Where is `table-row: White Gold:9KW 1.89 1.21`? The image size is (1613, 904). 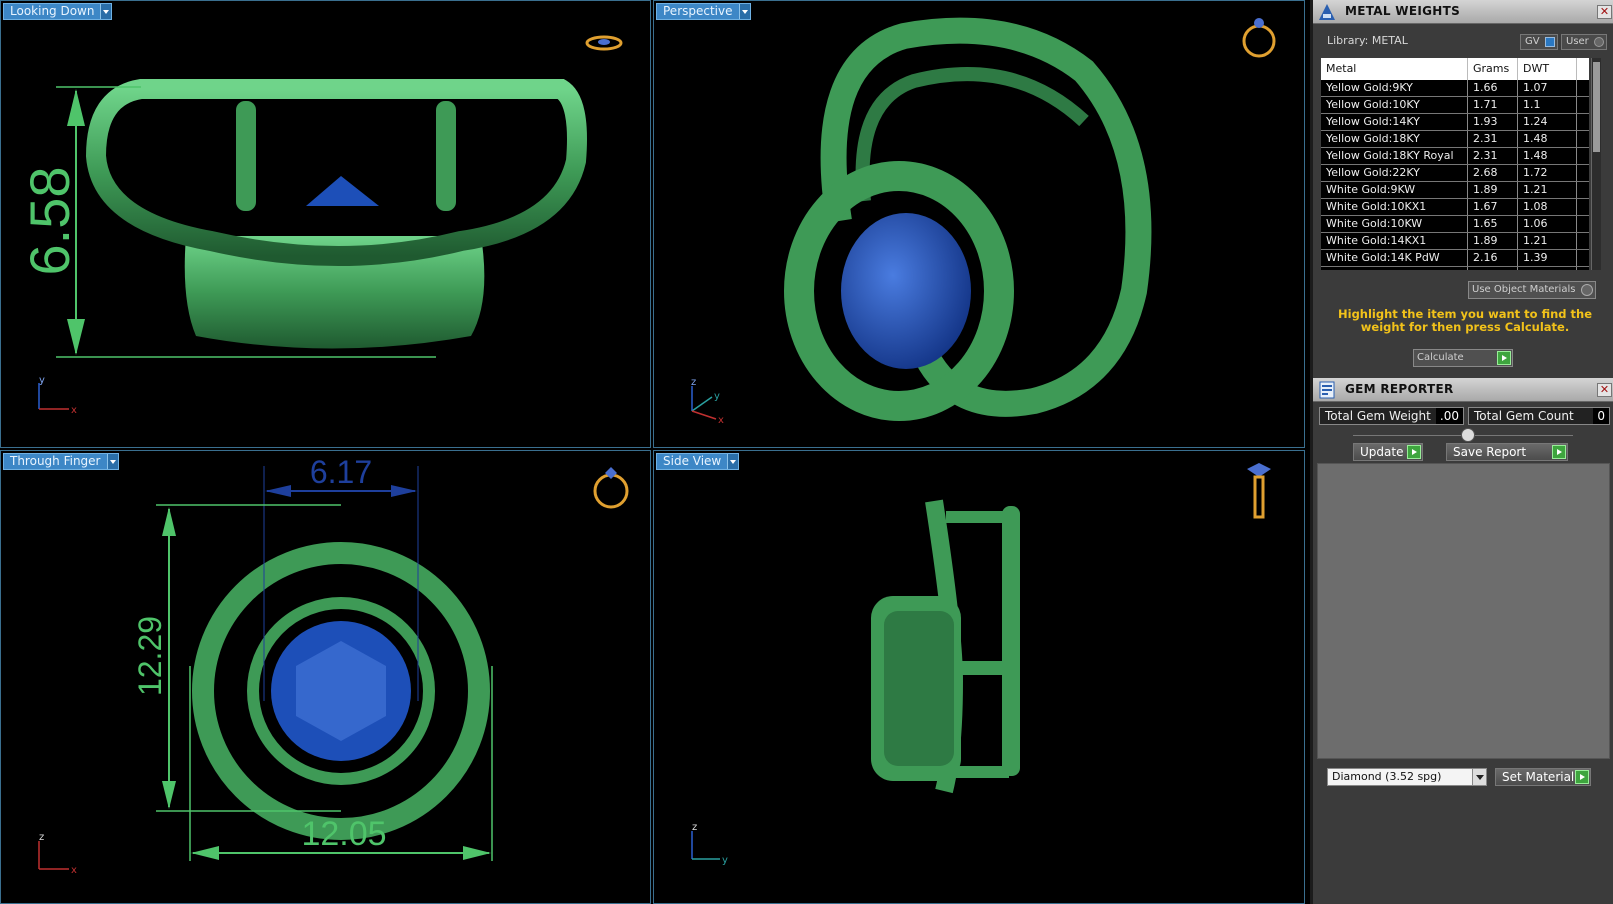 table-row: White Gold:9KW 1.89 1.21 is located at coordinates (1455, 190).